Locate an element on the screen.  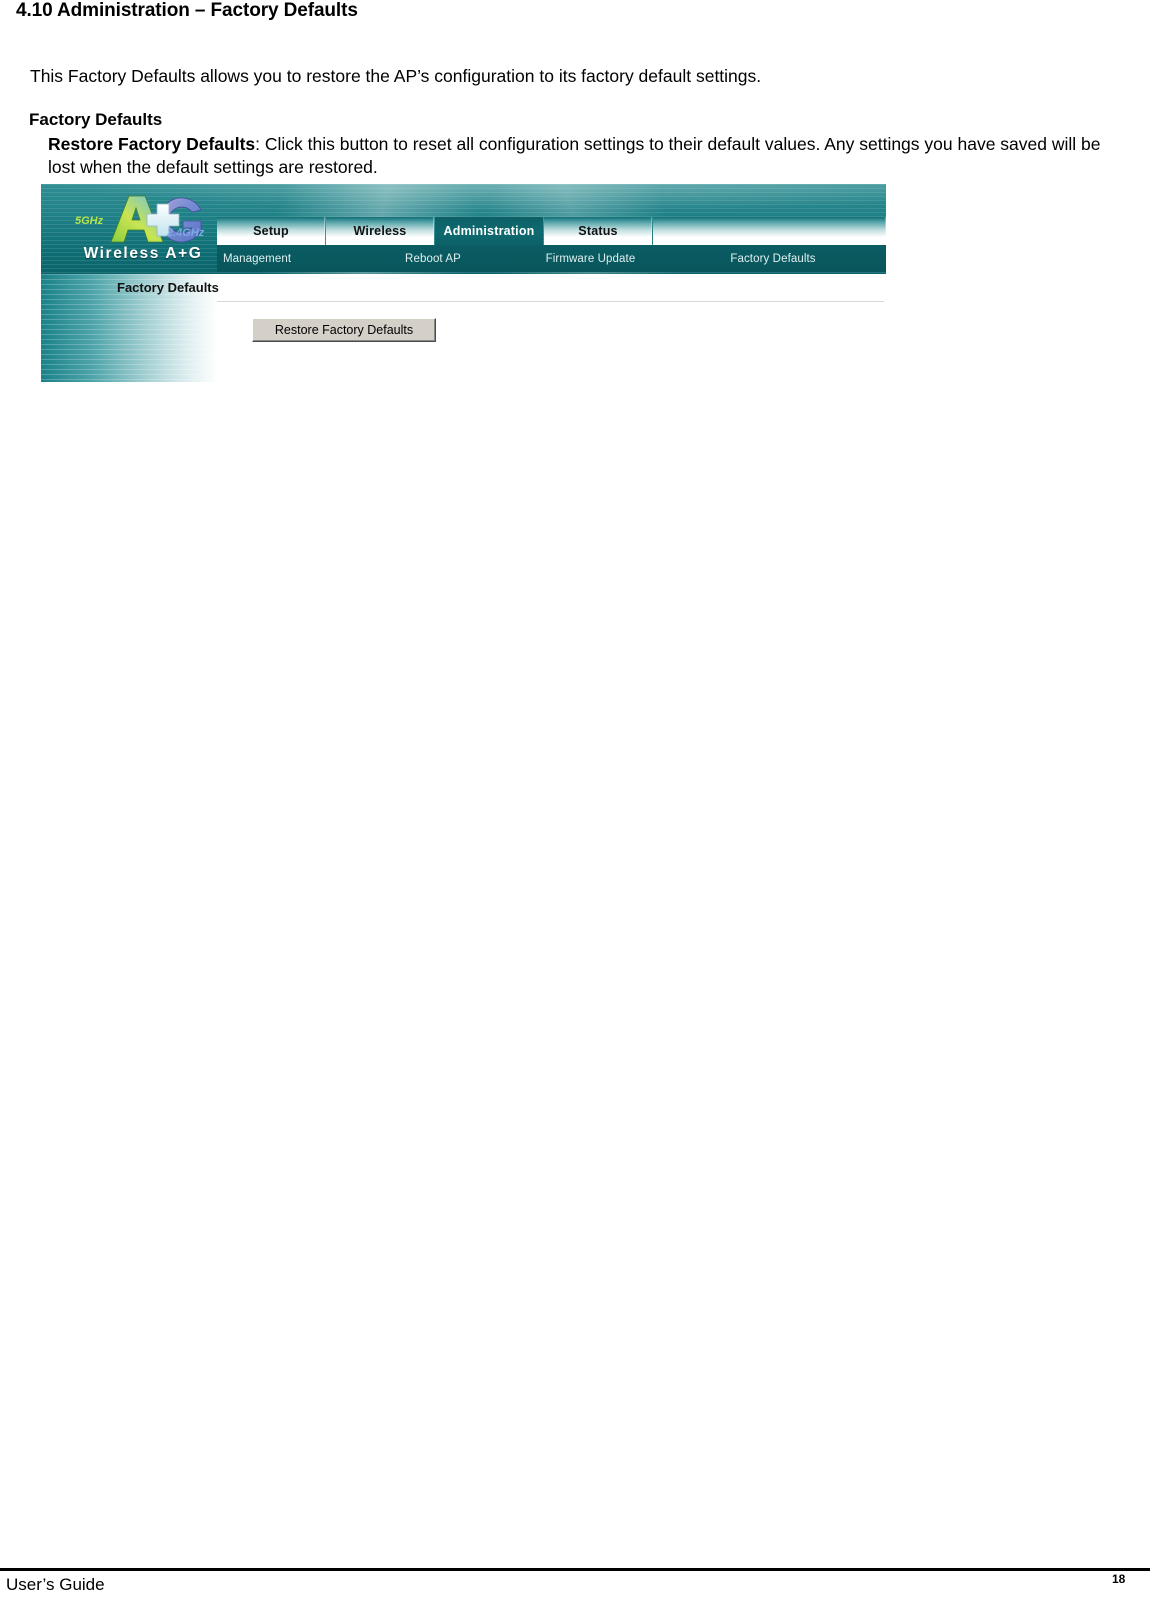
page-title: 4.10 Administration – Factory Defaults is located at coordinates (187, 10).